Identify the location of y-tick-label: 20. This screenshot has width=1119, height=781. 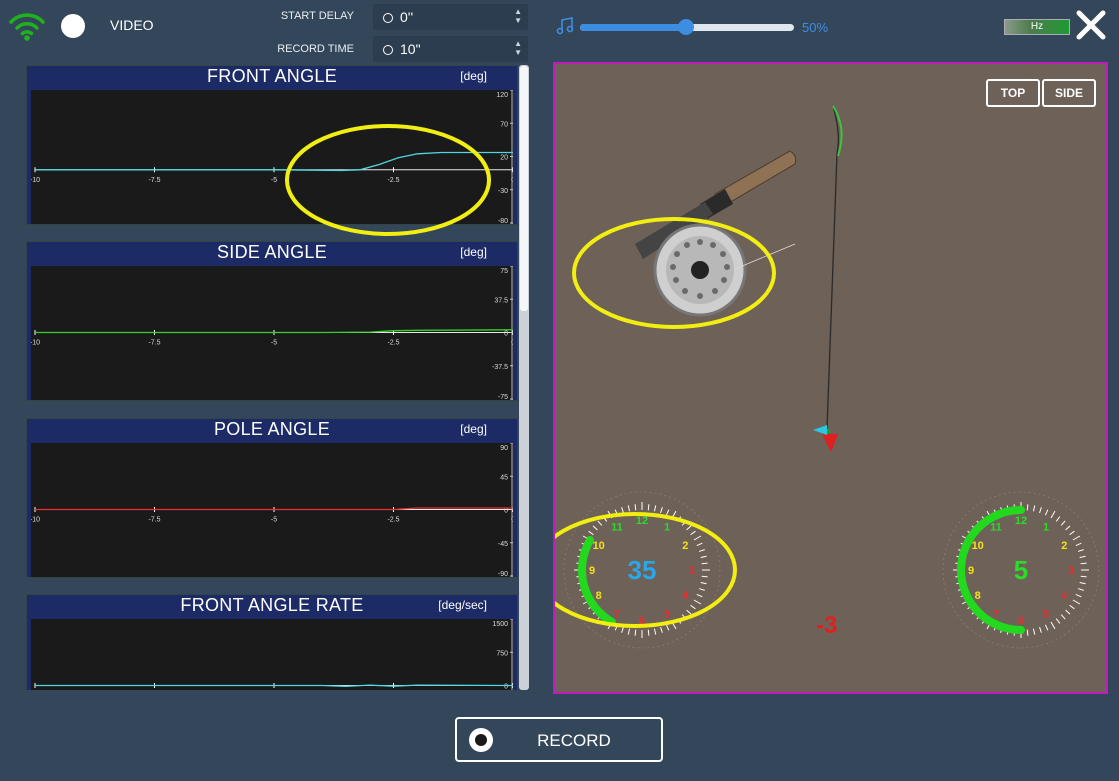
(504, 158).